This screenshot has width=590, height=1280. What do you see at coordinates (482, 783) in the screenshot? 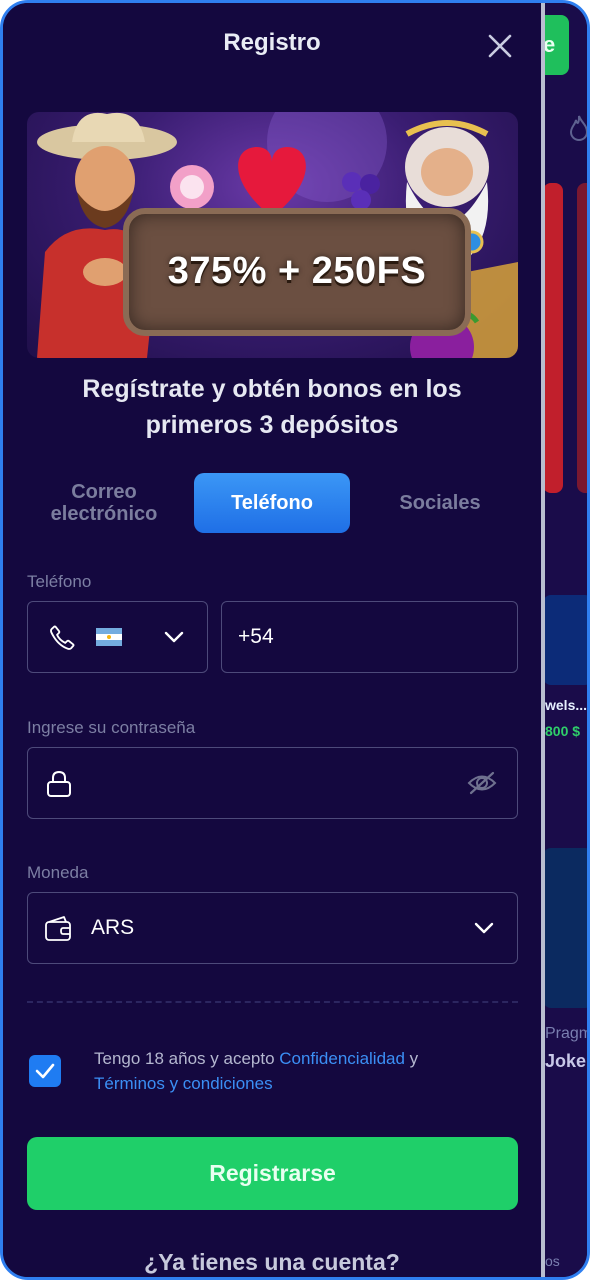
I see `eye-off-icon` at bounding box center [482, 783].